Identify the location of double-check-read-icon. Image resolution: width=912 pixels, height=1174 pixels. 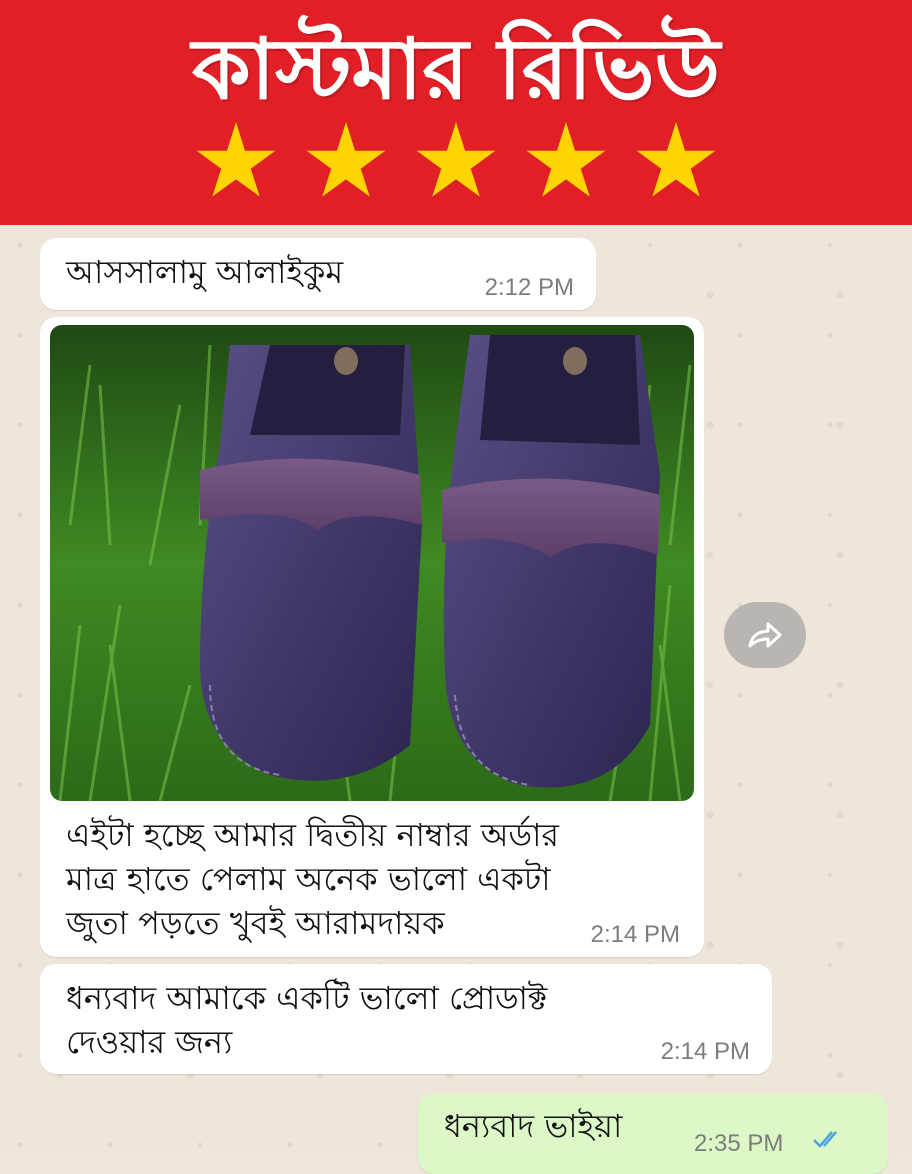
(825, 1139).